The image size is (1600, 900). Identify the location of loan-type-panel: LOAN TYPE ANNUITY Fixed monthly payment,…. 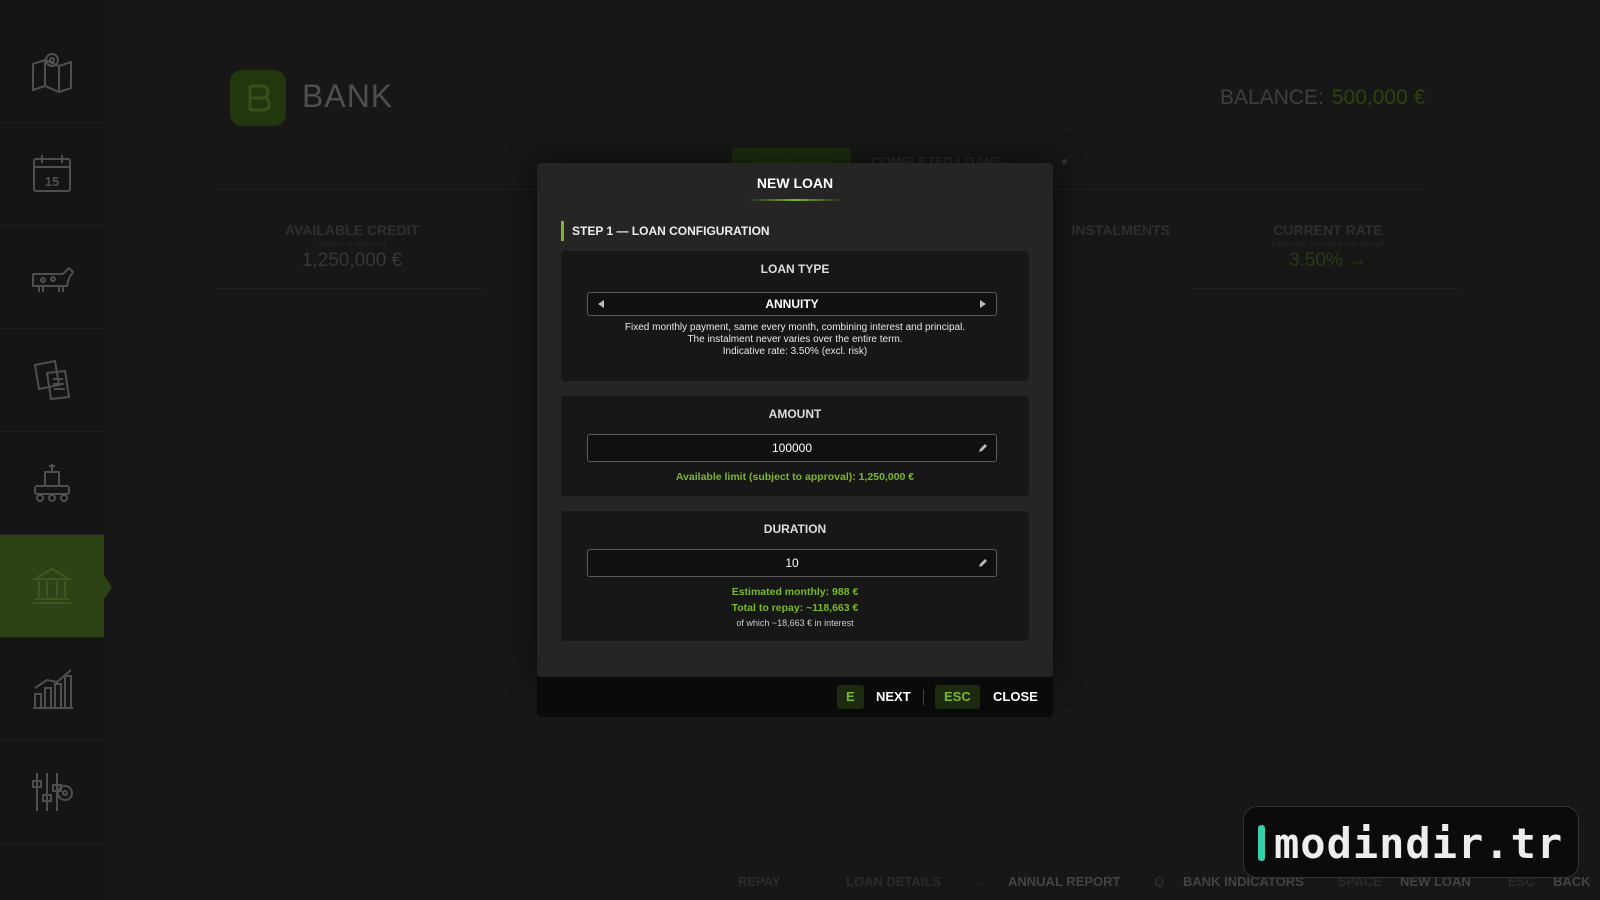
(795, 316).